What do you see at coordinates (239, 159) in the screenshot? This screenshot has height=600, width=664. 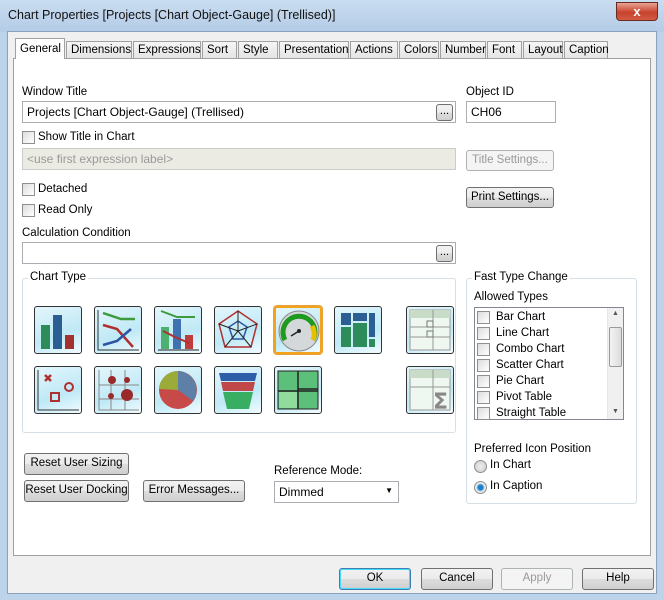 I see `title-text-input: <use first expression label>` at bounding box center [239, 159].